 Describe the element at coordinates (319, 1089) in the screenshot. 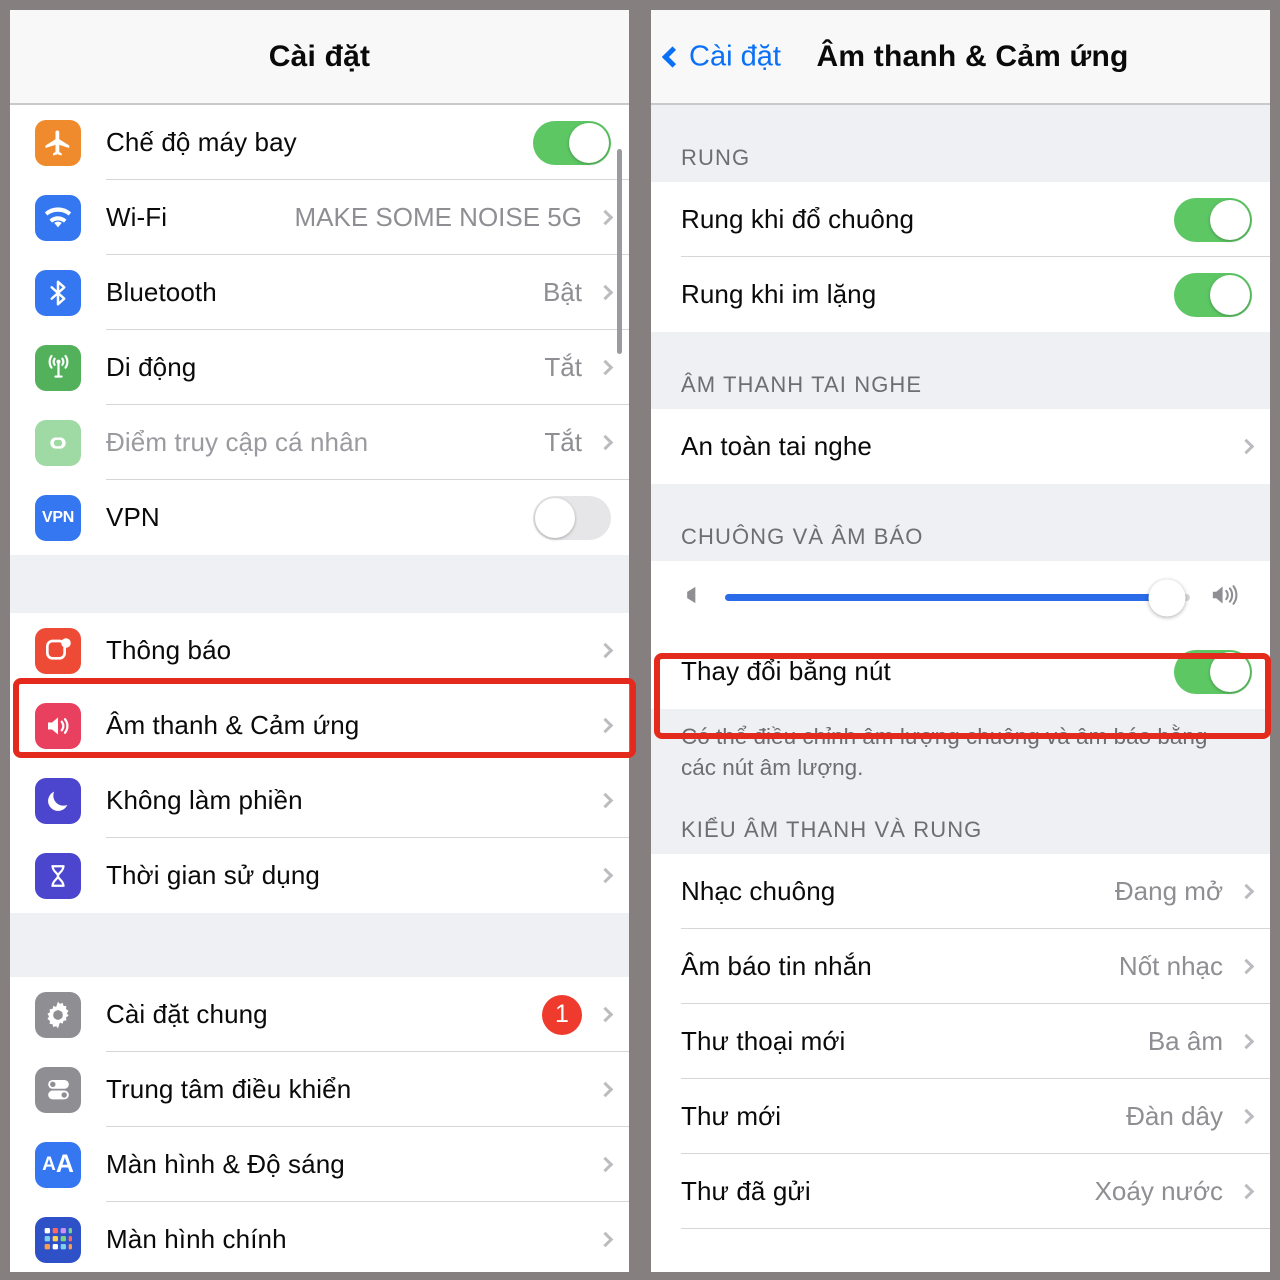

I see `sidebar-item-control-center: Trung tâm điều khiển` at that location.